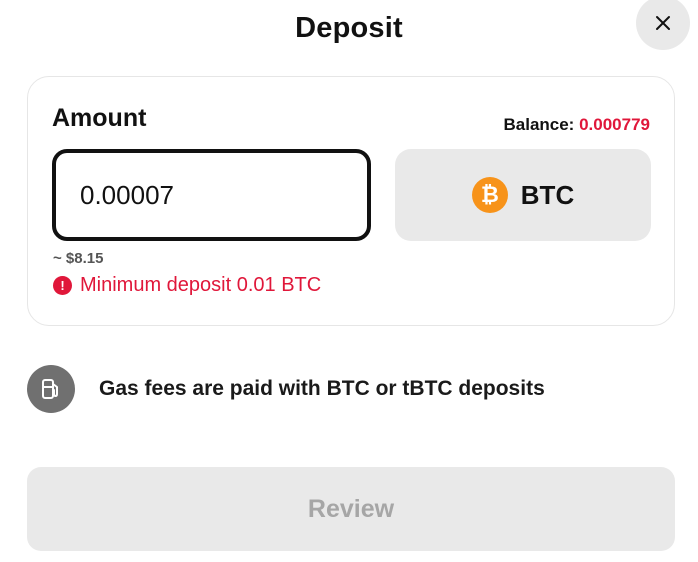 The width and height of the screenshot is (698, 562). What do you see at coordinates (211, 195) in the screenshot?
I see `amount-input` at bounding box center [211, 195].